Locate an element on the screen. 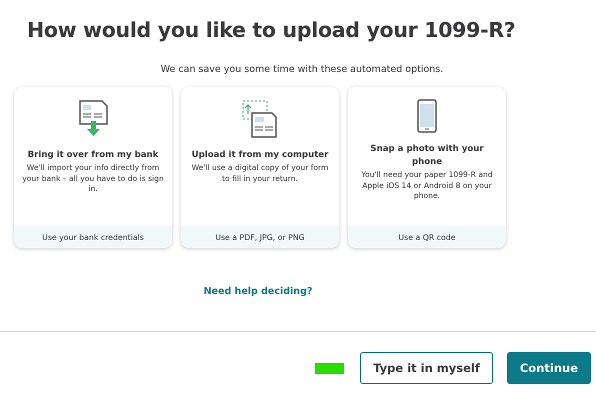  highlight-marker is located at coordinates (329, 368).